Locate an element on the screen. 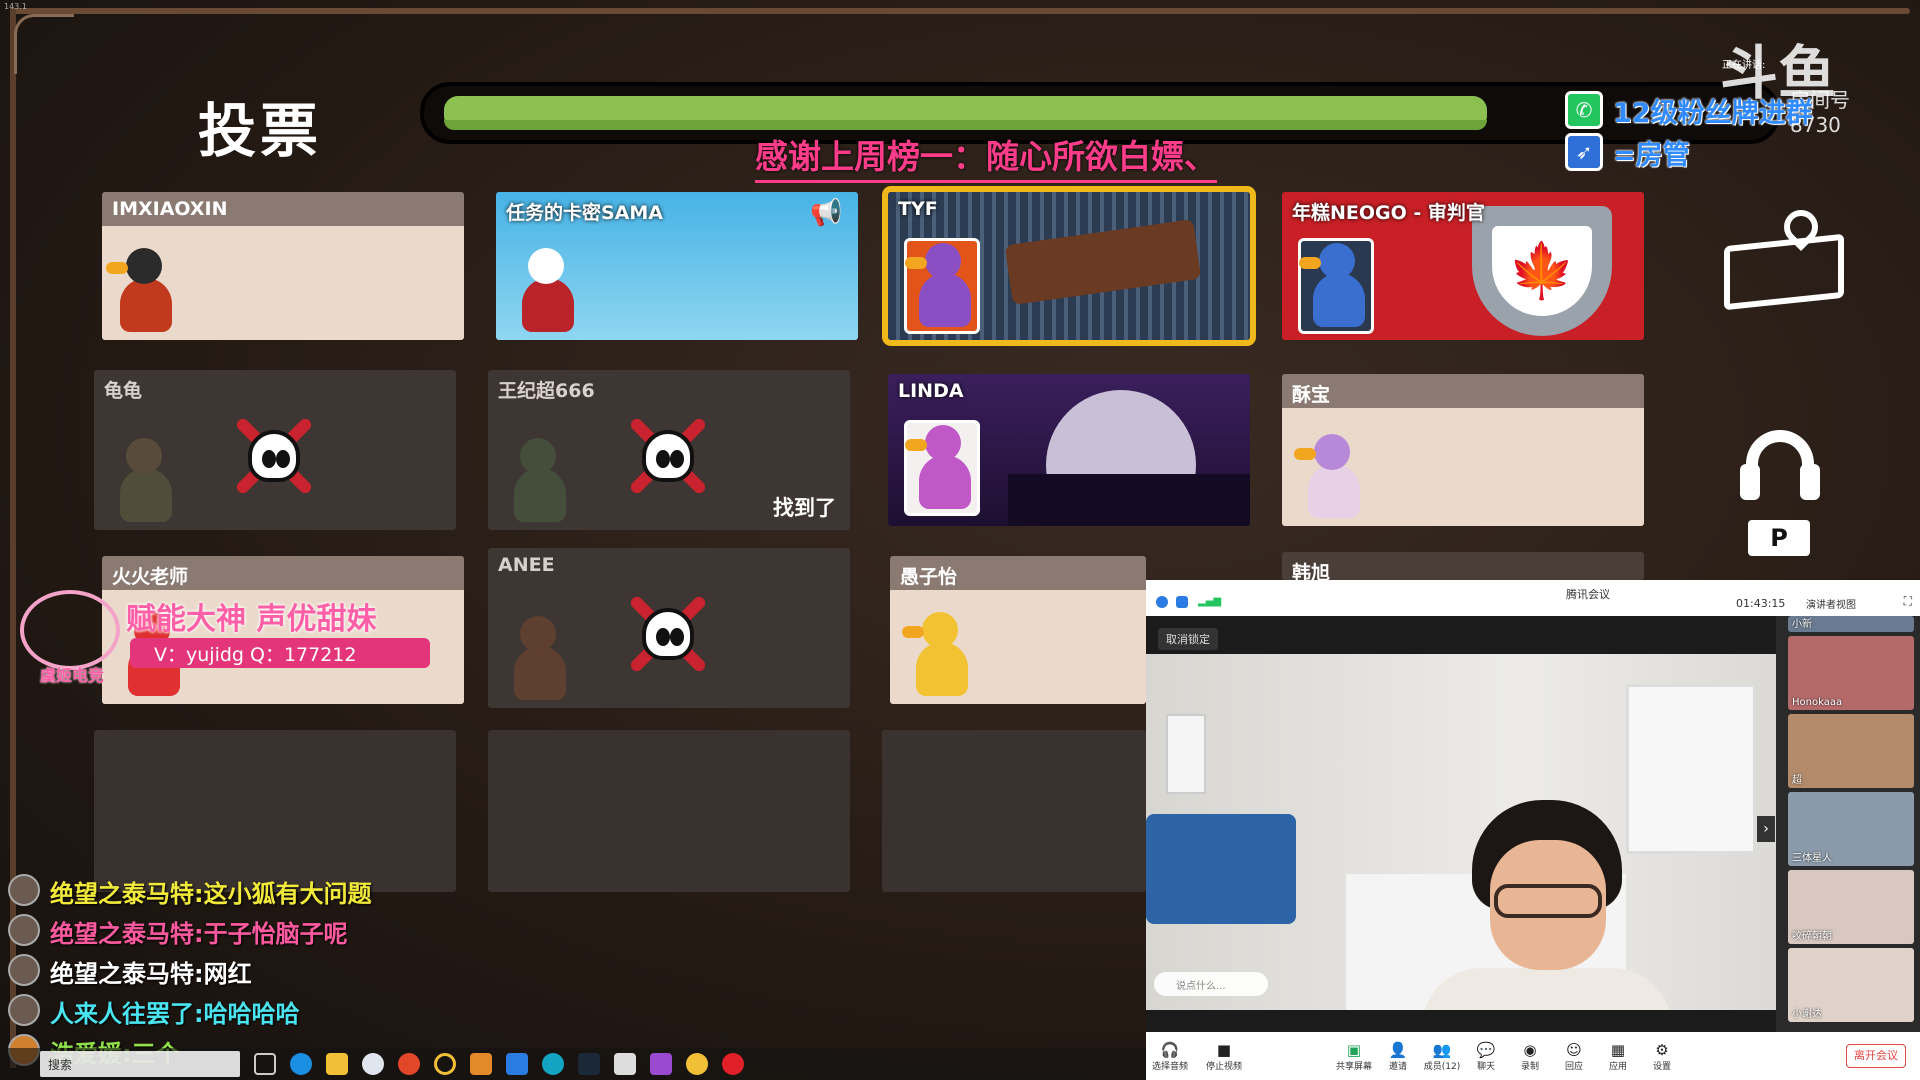  headphones-icon is located at coordinates (1780, 464).